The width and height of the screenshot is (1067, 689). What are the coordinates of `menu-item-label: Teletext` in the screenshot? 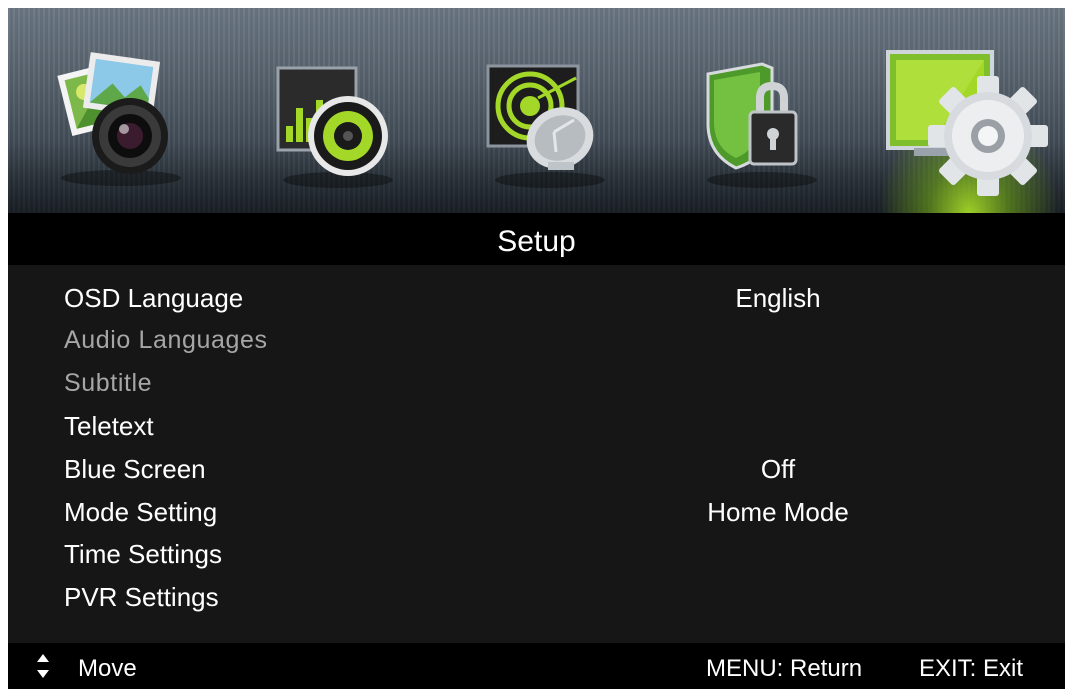 It's located at (109, 426).